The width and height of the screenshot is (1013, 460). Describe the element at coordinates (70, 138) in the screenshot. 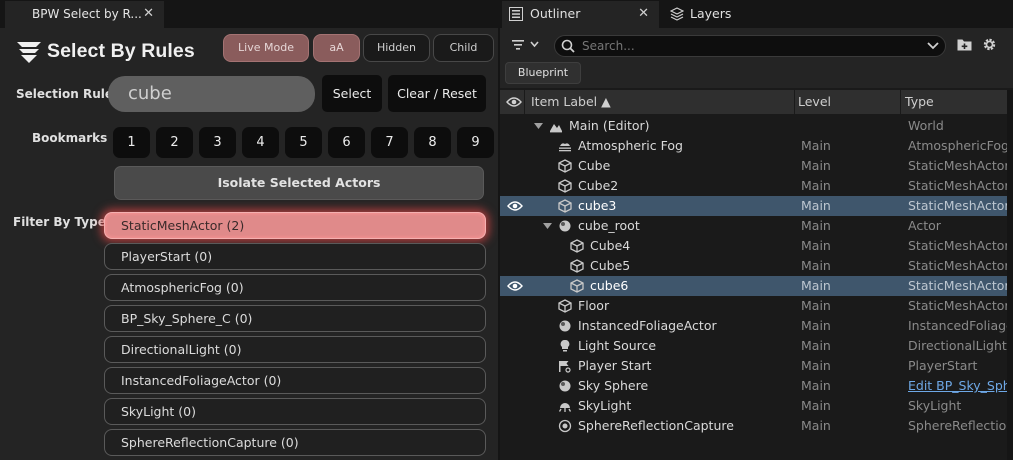

I see `bookmarks-label: Bookmarks` at that location.